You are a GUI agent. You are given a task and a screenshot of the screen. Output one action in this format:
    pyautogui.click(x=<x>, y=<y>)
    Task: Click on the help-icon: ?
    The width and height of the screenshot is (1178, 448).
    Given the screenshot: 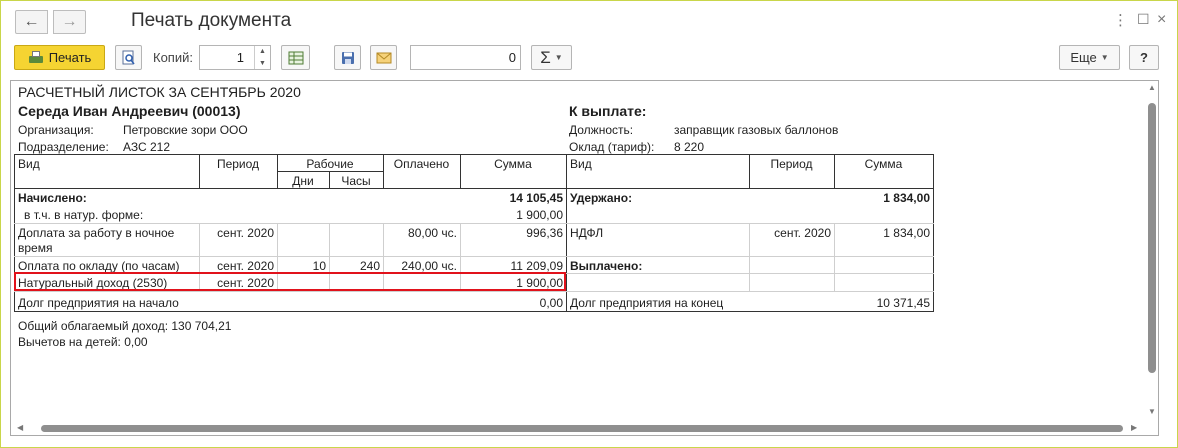 What is the action you would take?
    pyautogui.click(x=1144, y=57)
    